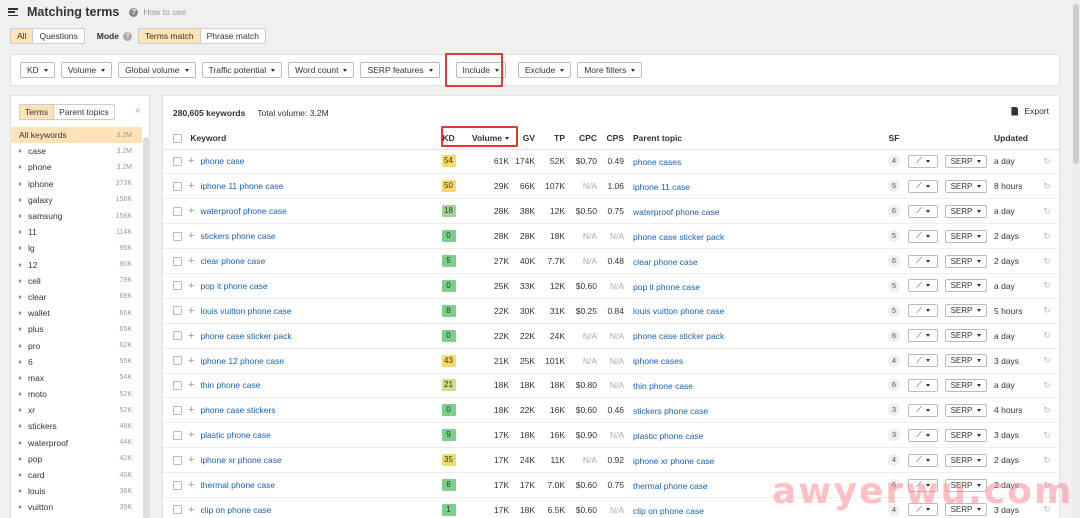 Image resolution: width=1080 pixels, height=518 pixels. What do you see at coordinates (240, 460) in the screenshot?
I see `keyword-link: iphone xr phone case` at bounding box center [240, 460].